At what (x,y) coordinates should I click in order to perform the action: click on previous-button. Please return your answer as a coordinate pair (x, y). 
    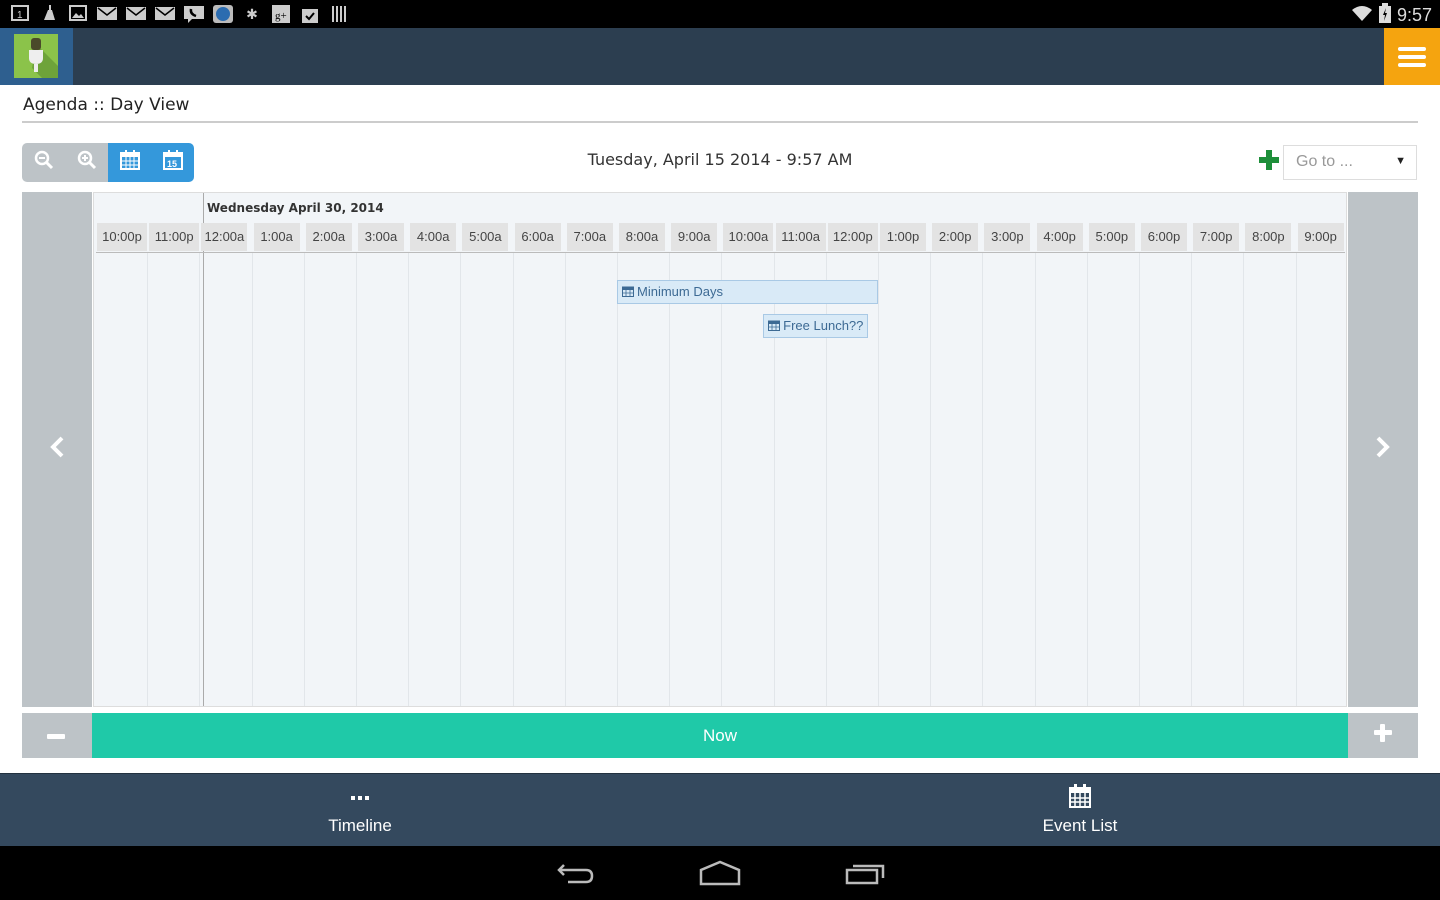
    Looking at the image, I should click on (57, 449).